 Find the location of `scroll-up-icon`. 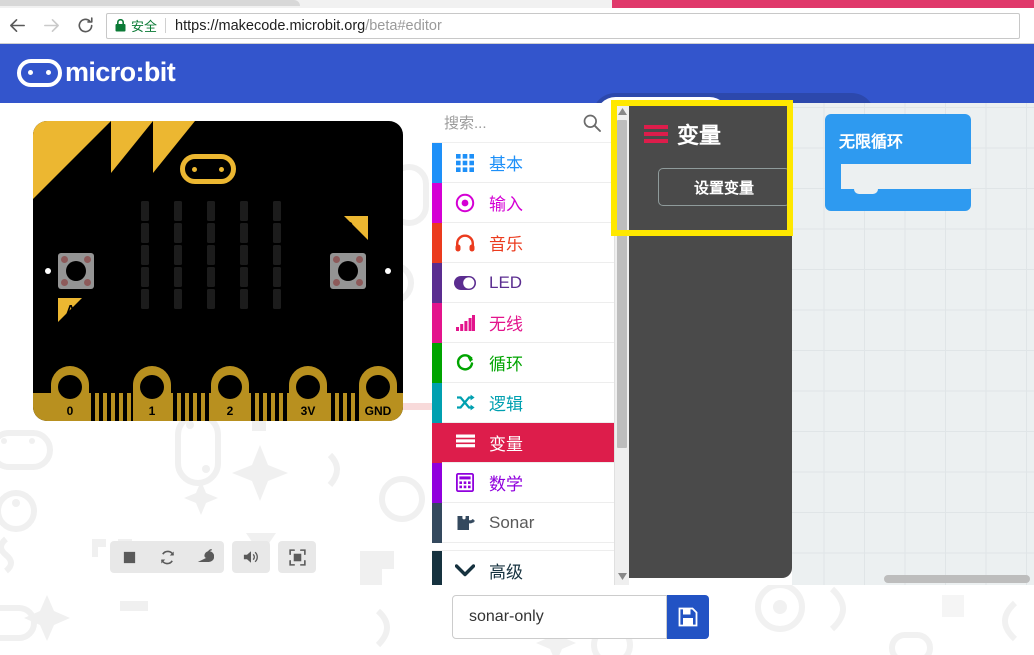

scroll-up-icon is located at coordinates (622, 111).